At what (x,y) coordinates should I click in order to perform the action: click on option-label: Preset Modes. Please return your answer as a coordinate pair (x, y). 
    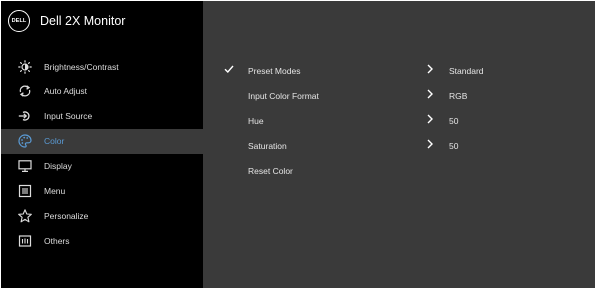
    Looking at the image, I should click on (274, 71).